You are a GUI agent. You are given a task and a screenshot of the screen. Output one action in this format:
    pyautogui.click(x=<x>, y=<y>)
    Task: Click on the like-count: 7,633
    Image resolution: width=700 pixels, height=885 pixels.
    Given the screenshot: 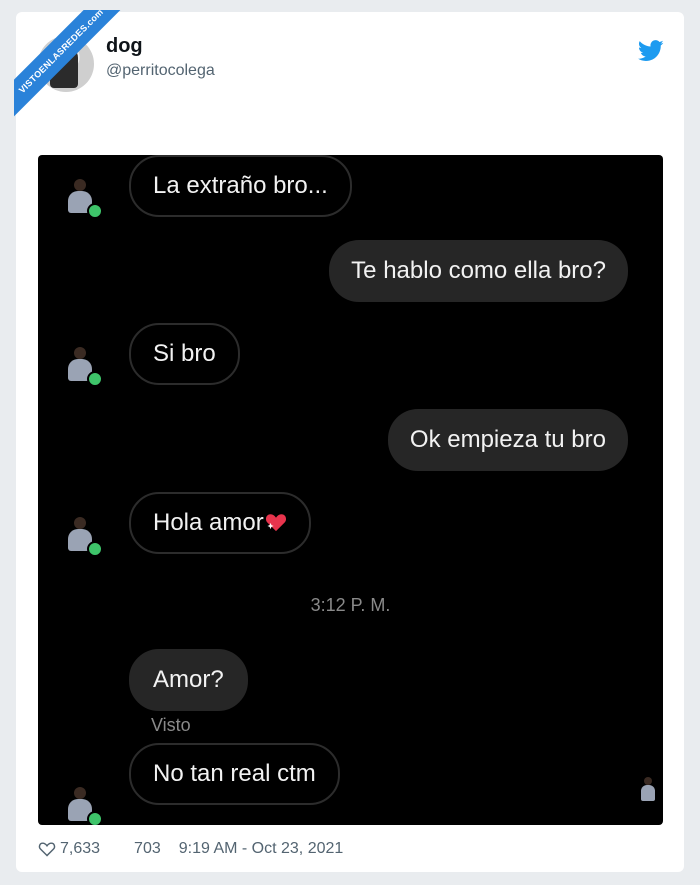 What is the action you would take?
    pyautogui.click(x=80, y=849)
    